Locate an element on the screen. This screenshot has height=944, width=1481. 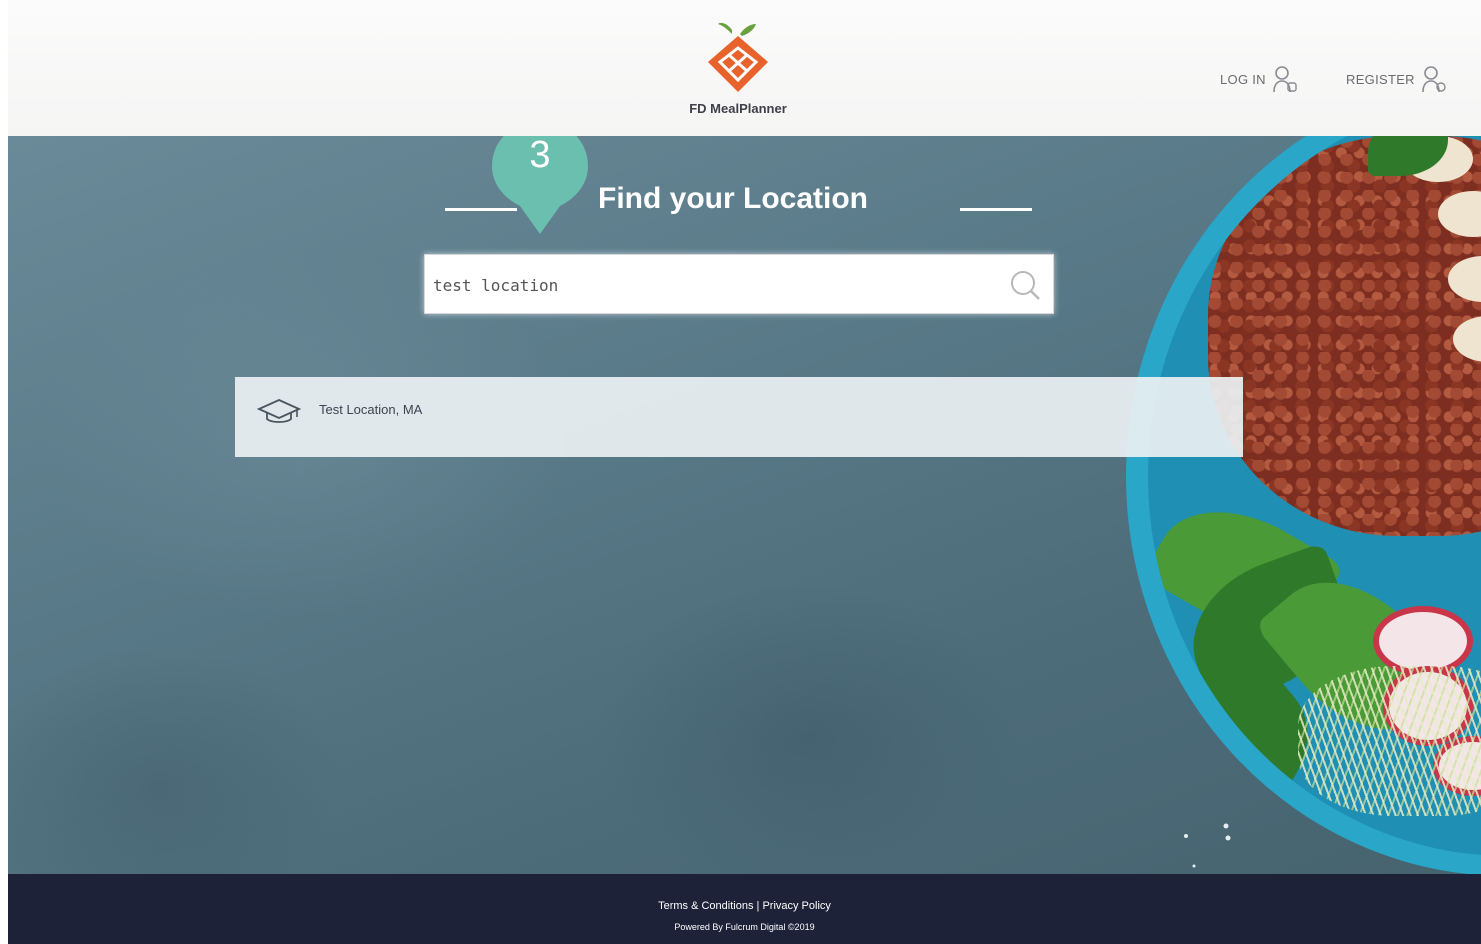
login-link: LOG IN is located at coordinates (1259, 79).